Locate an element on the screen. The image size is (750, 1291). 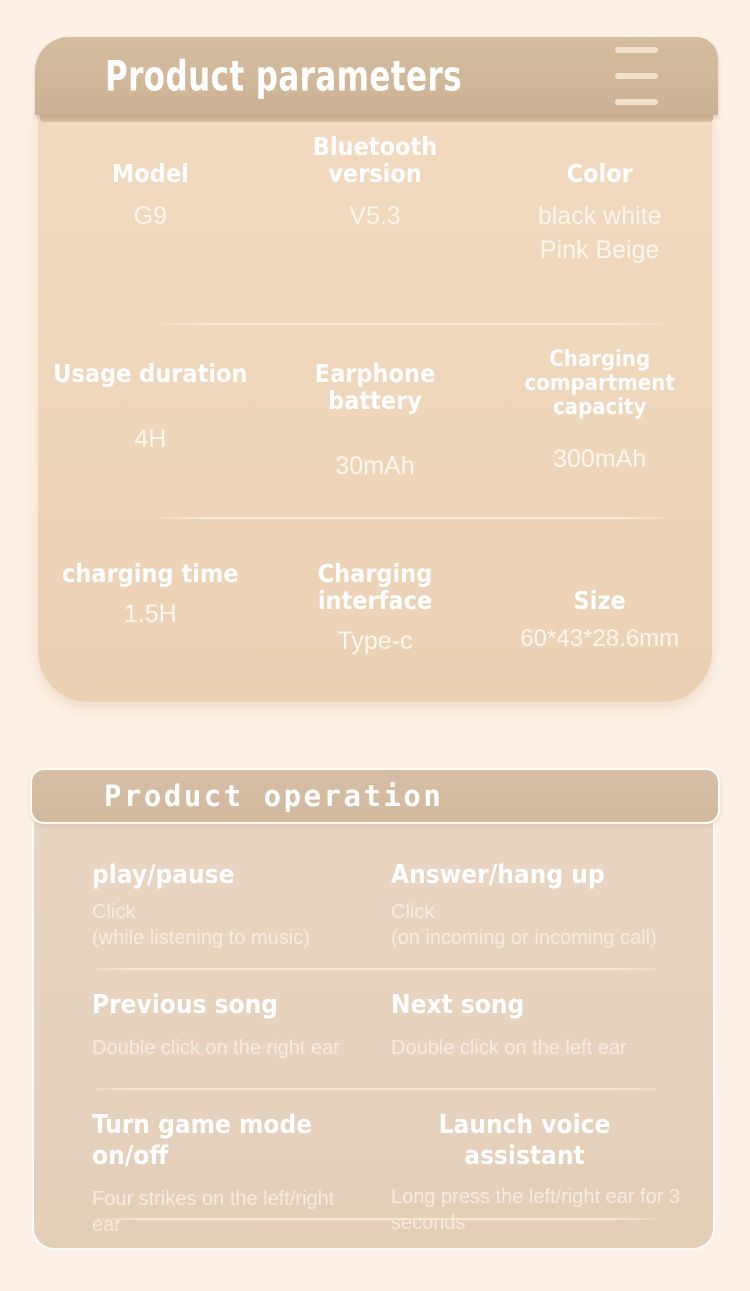
param-label: Earphone battery is located at coordinates (375, 387).